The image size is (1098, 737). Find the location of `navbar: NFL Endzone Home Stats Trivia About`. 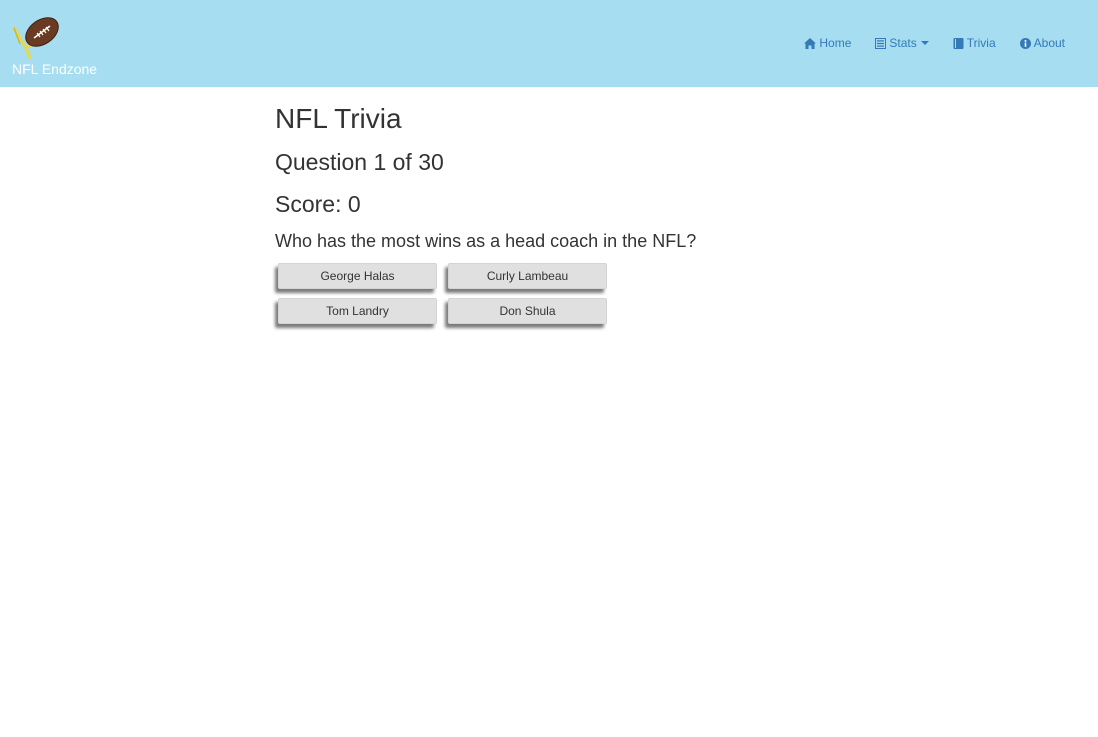

navbar: NFL Endzone Home Stats Trivia About is located at coordinates (549, 43).